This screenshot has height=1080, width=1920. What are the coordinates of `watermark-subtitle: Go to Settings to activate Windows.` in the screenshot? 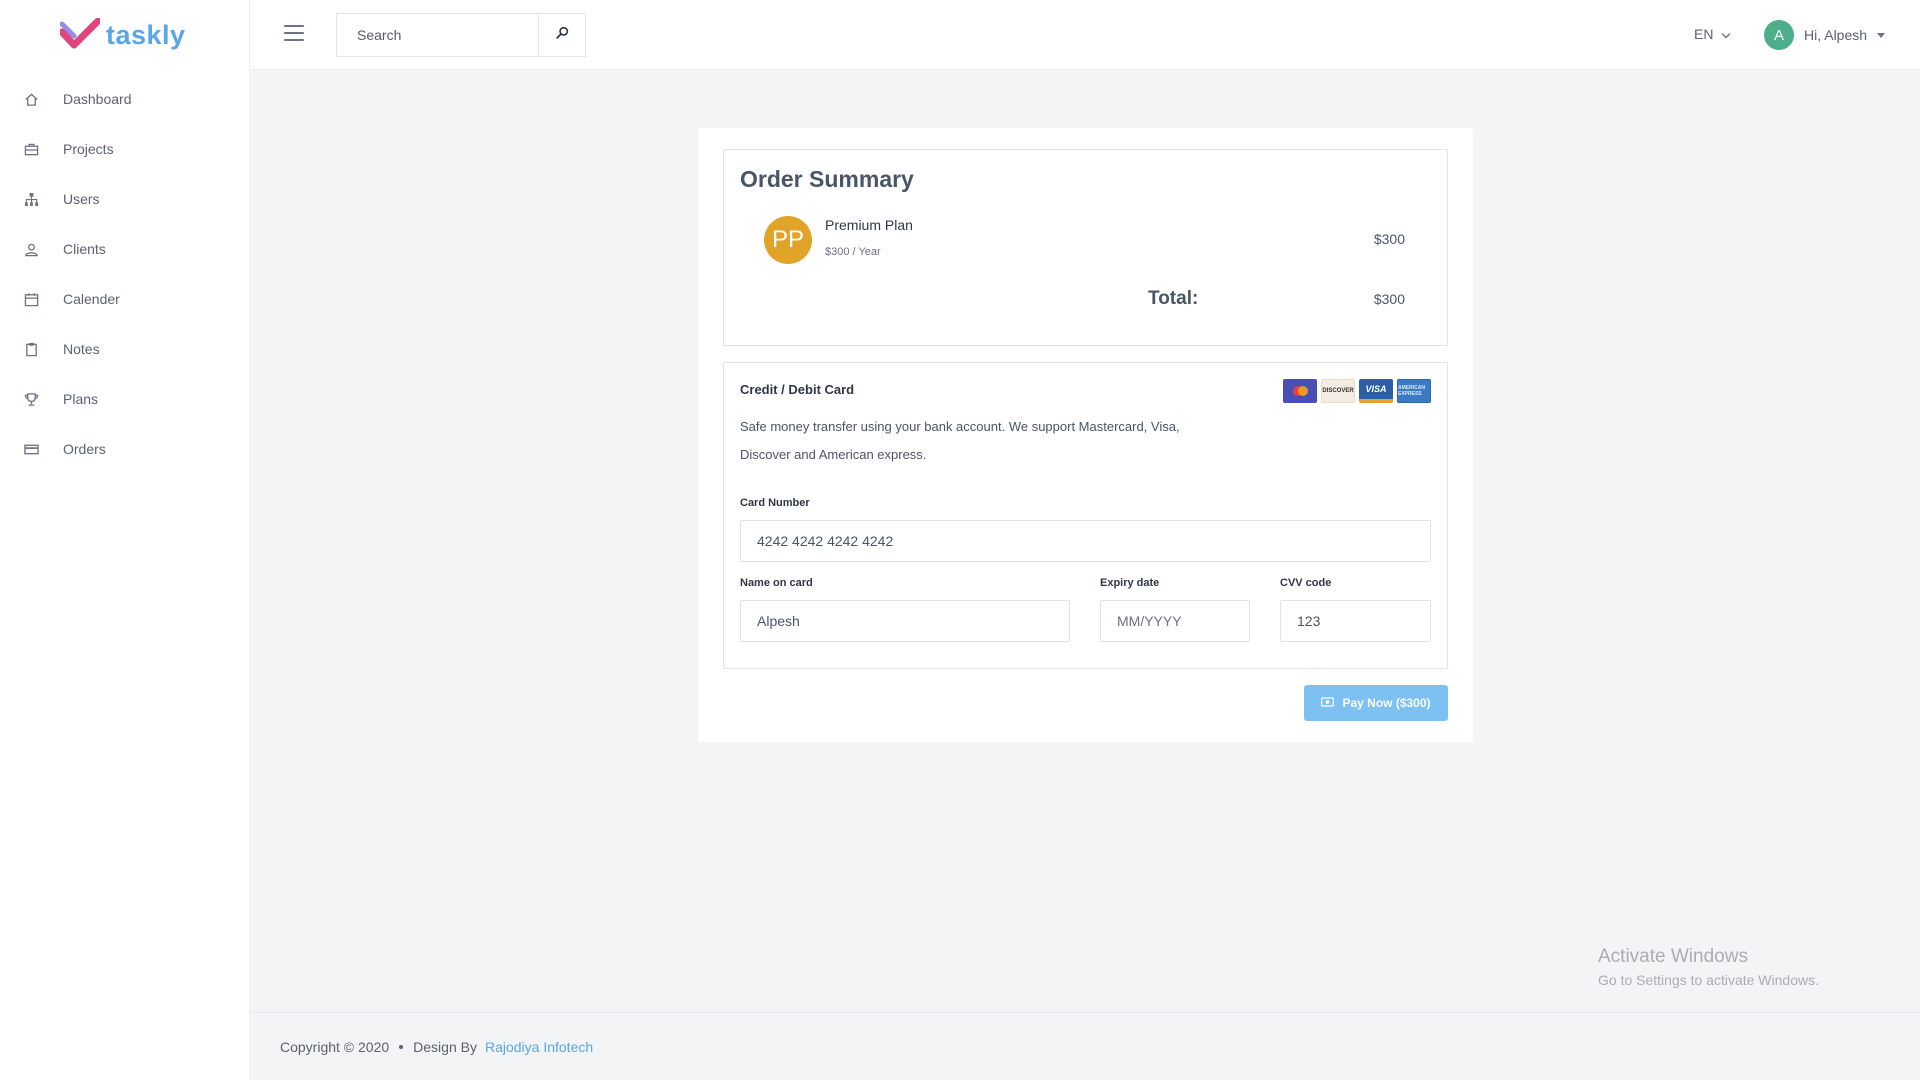 It's located at (1708, 980).